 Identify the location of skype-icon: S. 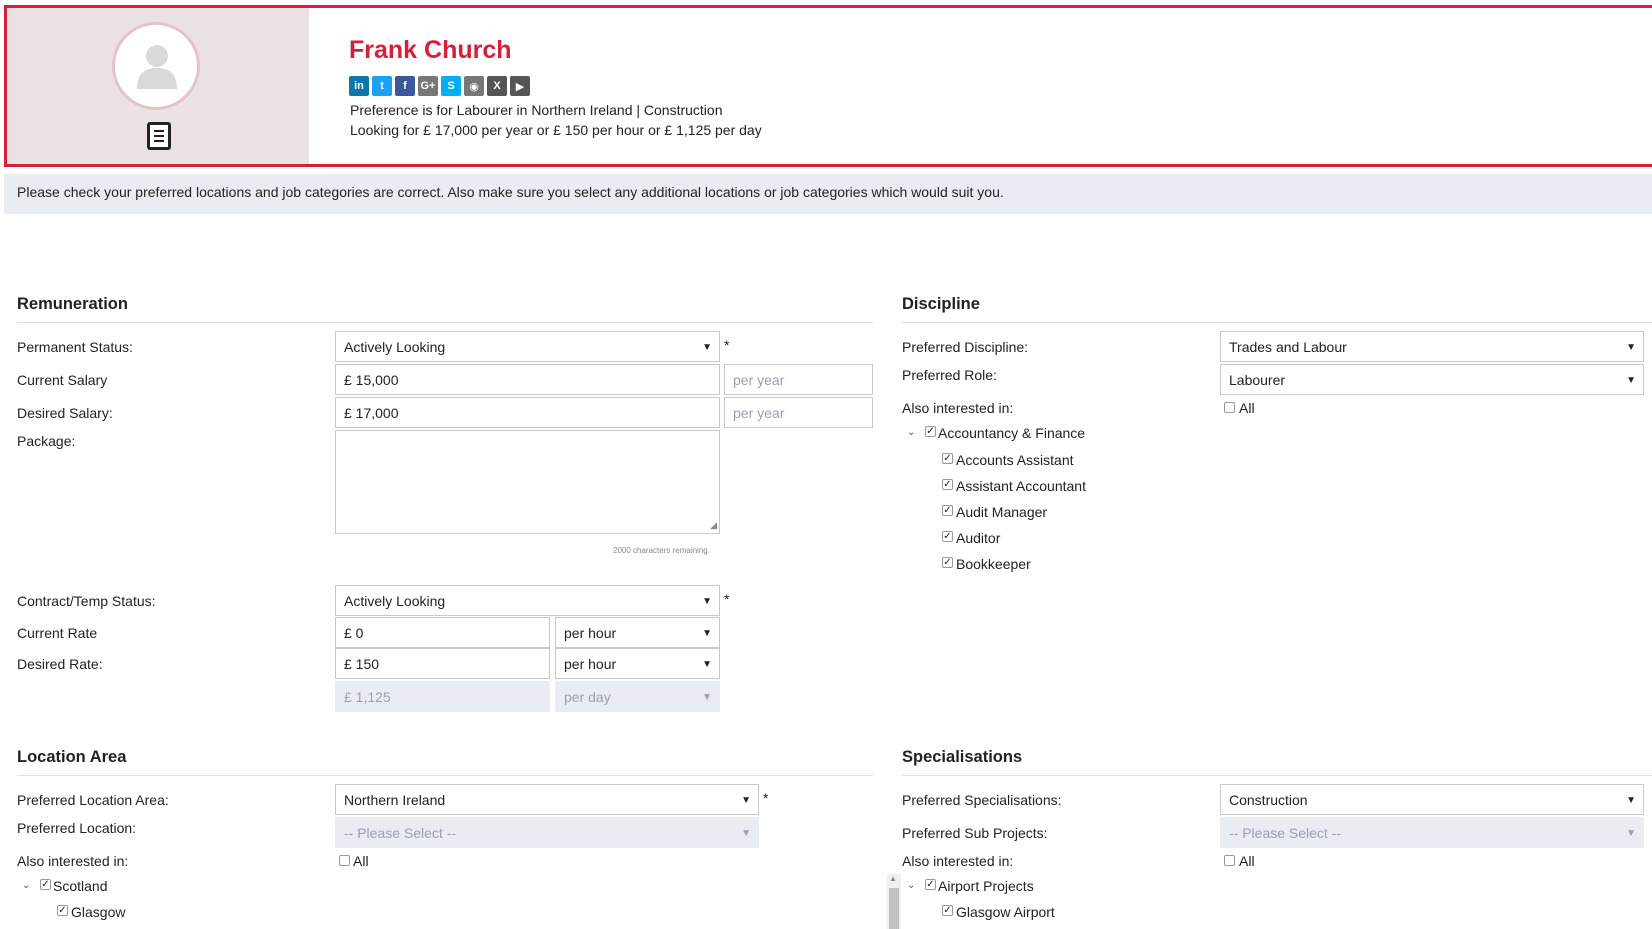
(451, 86).